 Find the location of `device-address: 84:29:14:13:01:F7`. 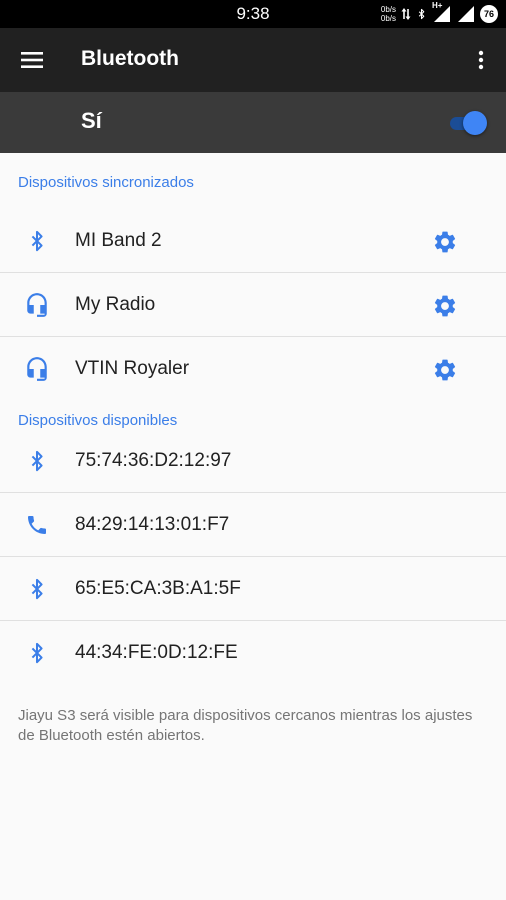

device-address: 84:29:14:13:01:F7 is located at coordinates (152, 524).